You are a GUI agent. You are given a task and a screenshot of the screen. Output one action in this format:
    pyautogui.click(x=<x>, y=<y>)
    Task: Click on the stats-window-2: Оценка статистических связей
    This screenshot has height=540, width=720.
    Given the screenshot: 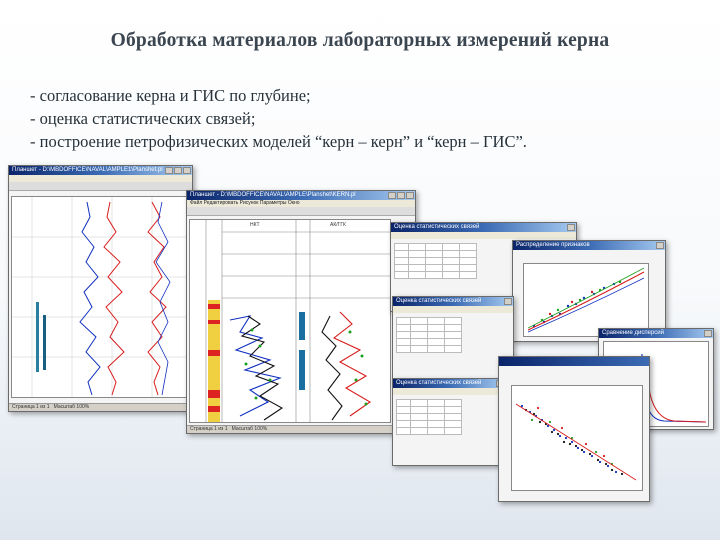 What is the action you would take?
    pyautogui.click(x=453, y=340)
    